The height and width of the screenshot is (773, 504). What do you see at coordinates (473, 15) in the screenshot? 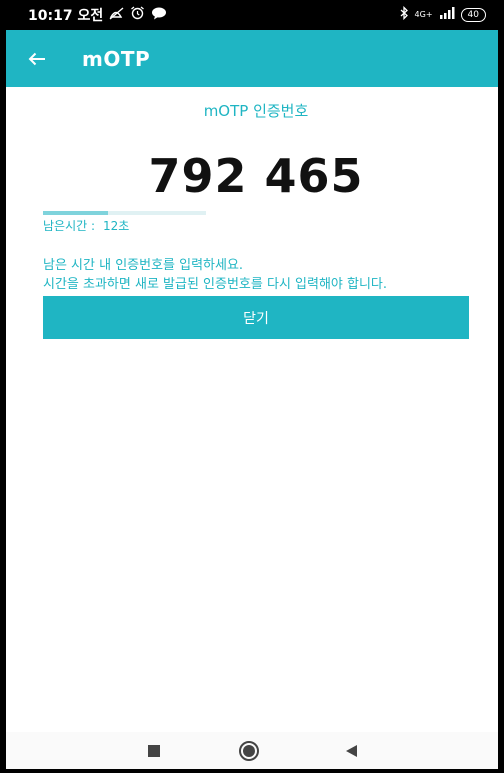
I see `battery-icon: 40` at bounding box center [473, 15].